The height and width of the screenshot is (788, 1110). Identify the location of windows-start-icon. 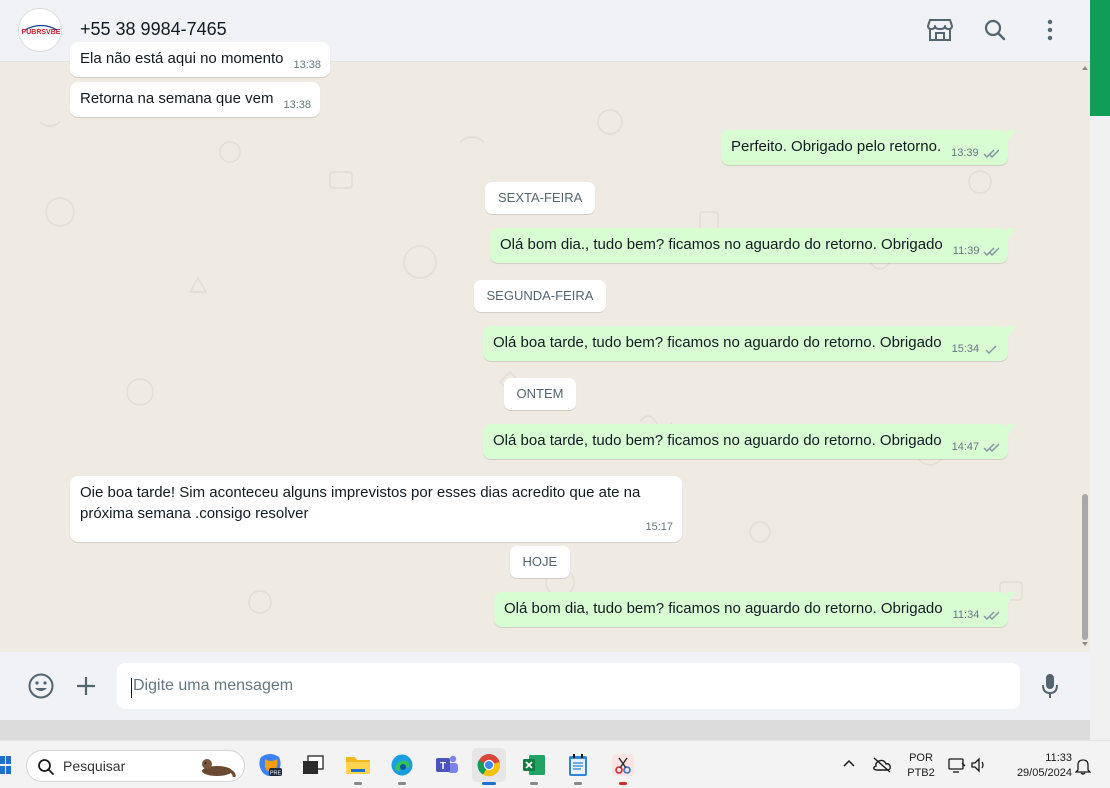
(6, 765).